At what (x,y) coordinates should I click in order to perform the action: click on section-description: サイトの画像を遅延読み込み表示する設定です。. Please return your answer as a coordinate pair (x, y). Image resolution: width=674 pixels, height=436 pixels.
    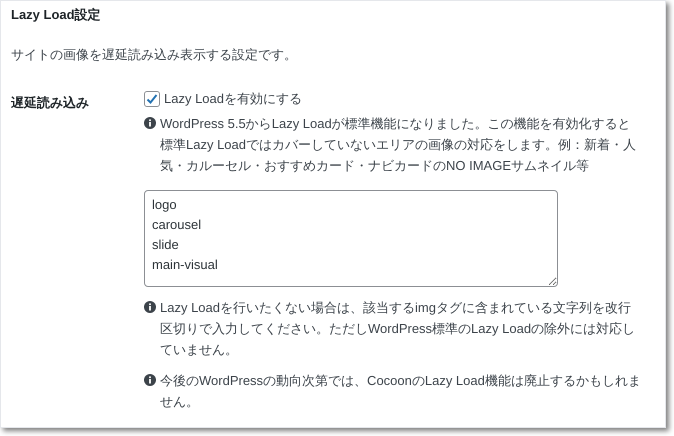
    Looking at the image, I should click on (154, 55).